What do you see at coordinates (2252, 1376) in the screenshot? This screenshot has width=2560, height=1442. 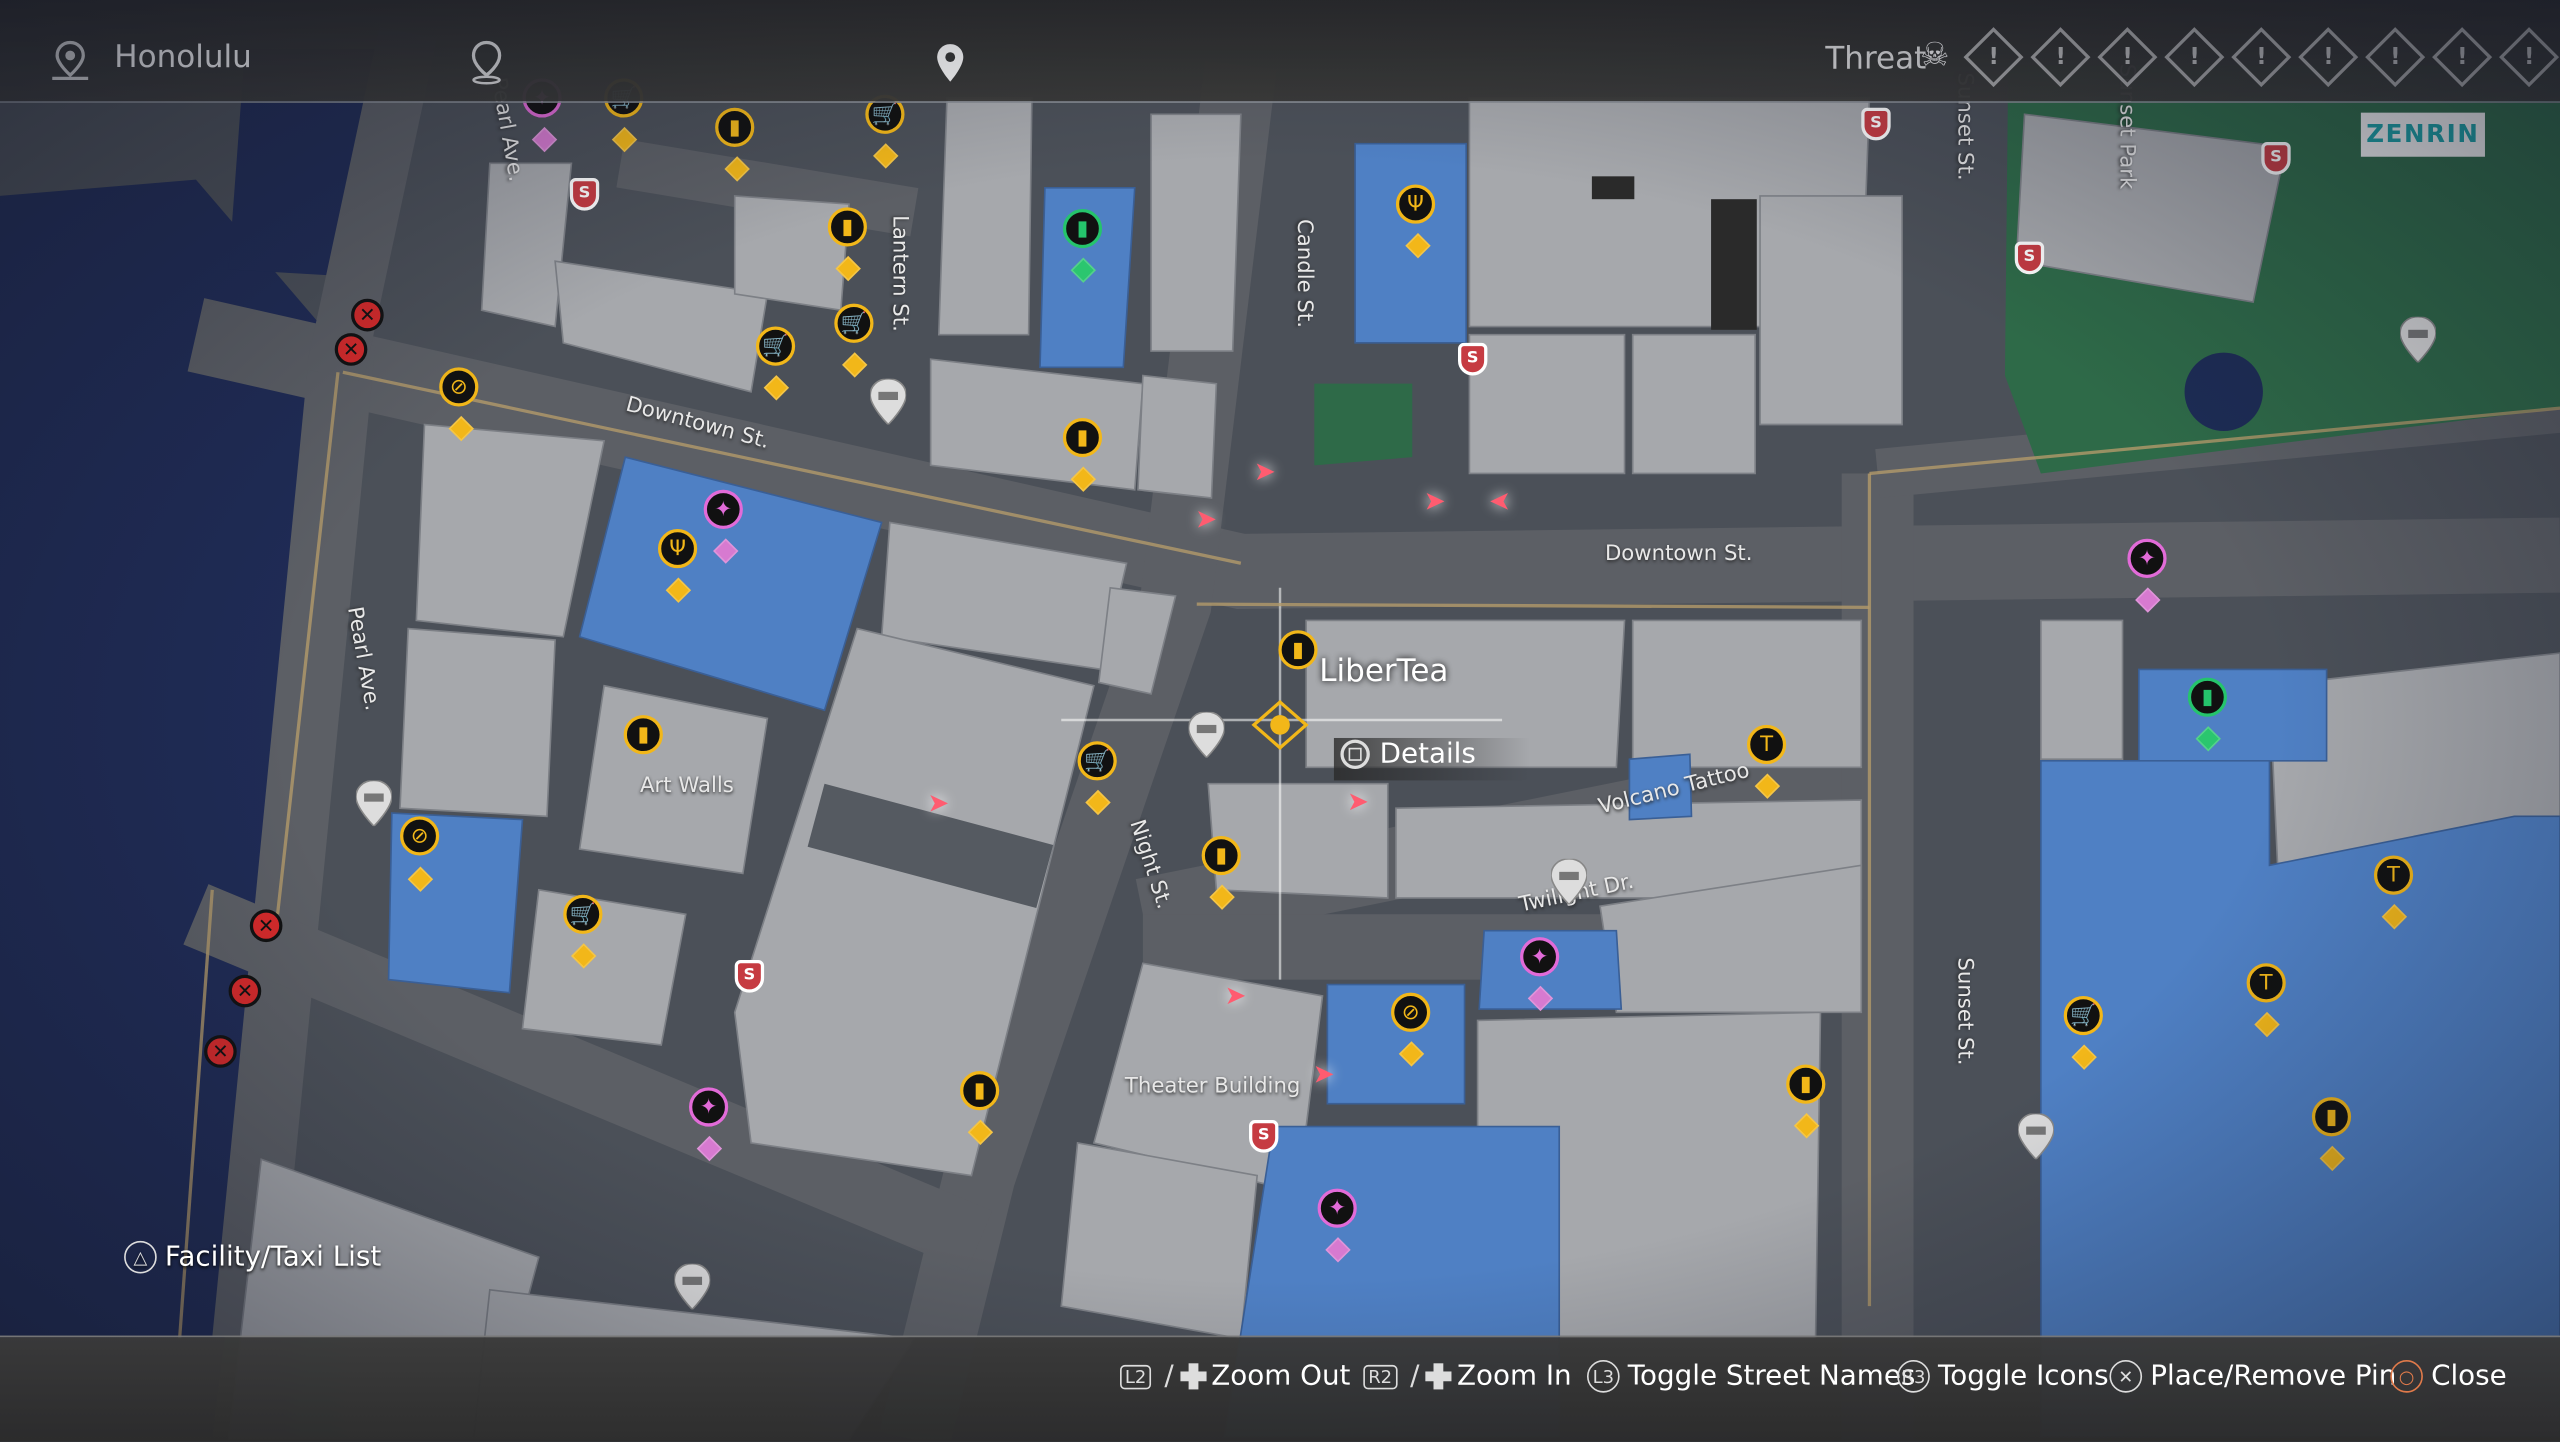 I see `place-remove-pin-control: ✕ Place/Remove Pin` at bounding box center [2252, 1376].